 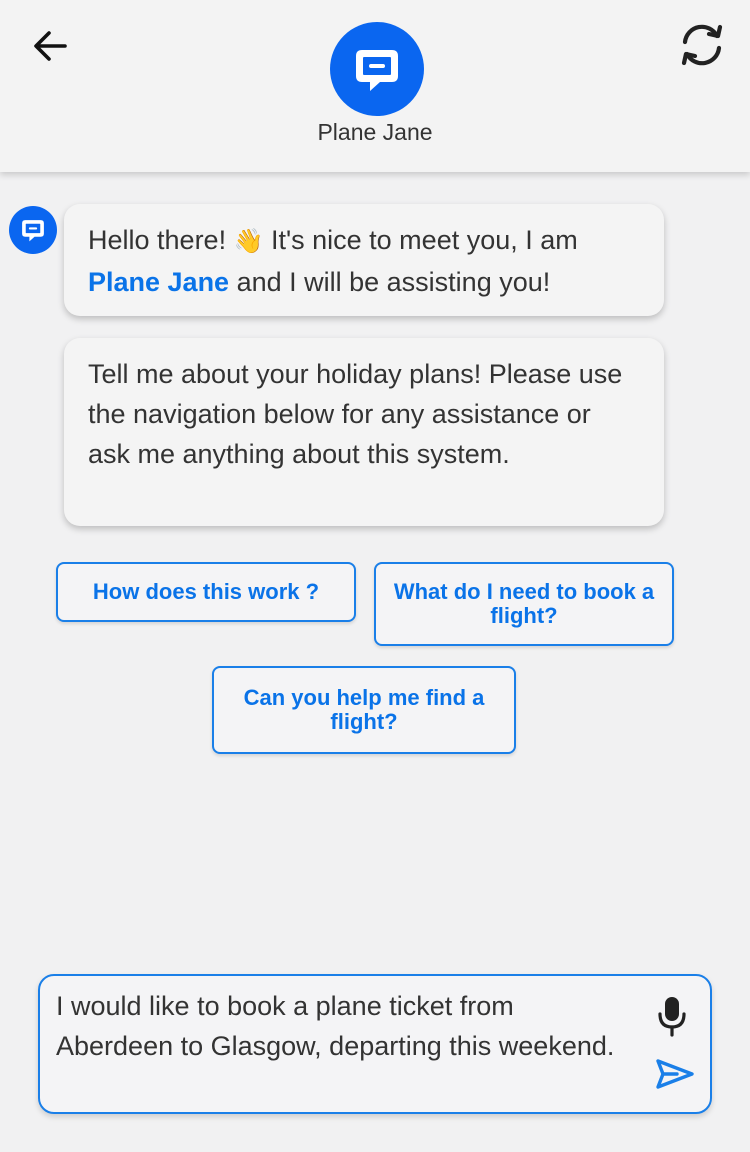 I want to click on suggestion-what-do-i-need: What do I need to book a flight?, so click(x=524, y=604).